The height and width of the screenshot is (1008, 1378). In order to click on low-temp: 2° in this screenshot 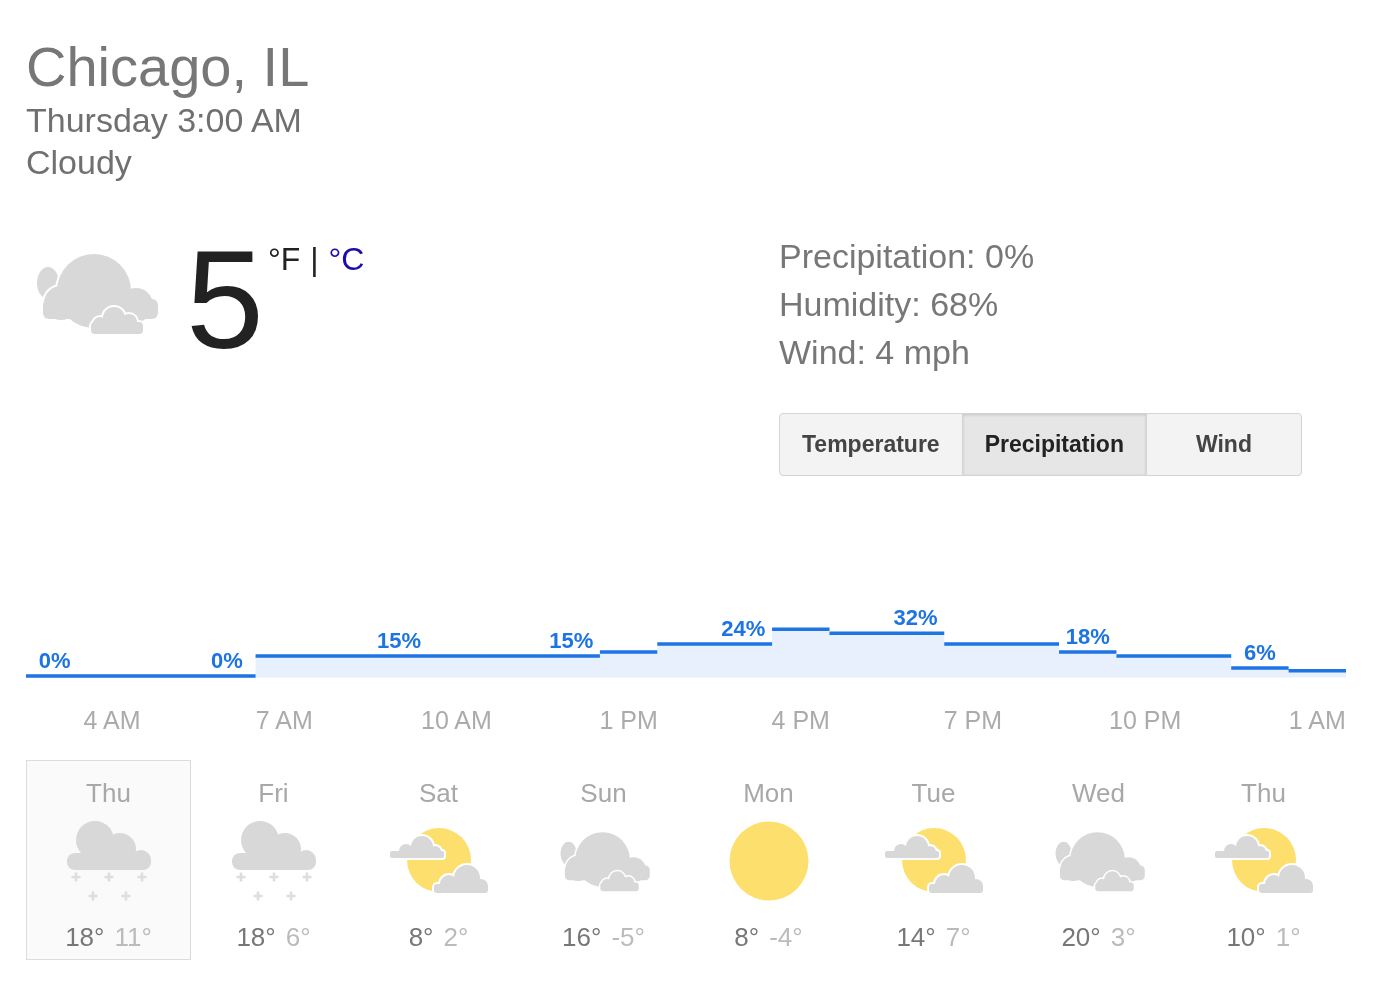, I will do `click(456, 937)`.